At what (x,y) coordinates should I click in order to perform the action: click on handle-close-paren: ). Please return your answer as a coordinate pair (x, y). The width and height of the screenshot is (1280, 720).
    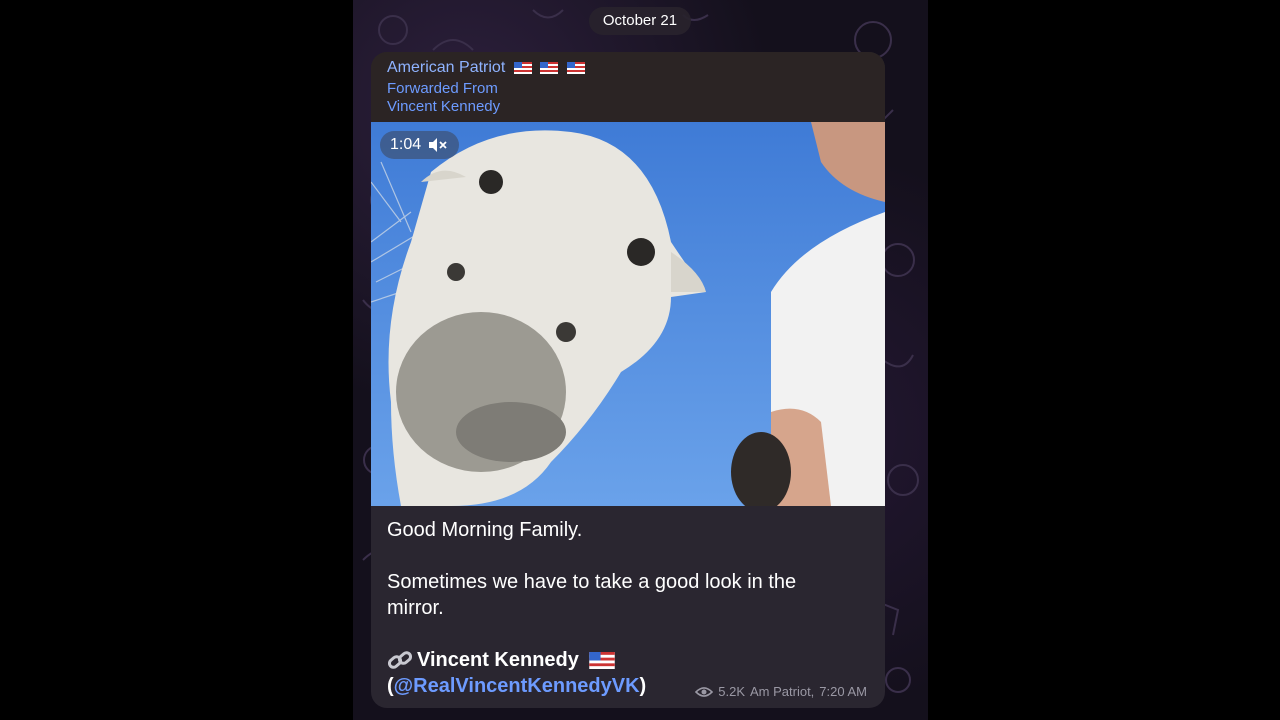
    Looking at the image, I should click on (643, 686).